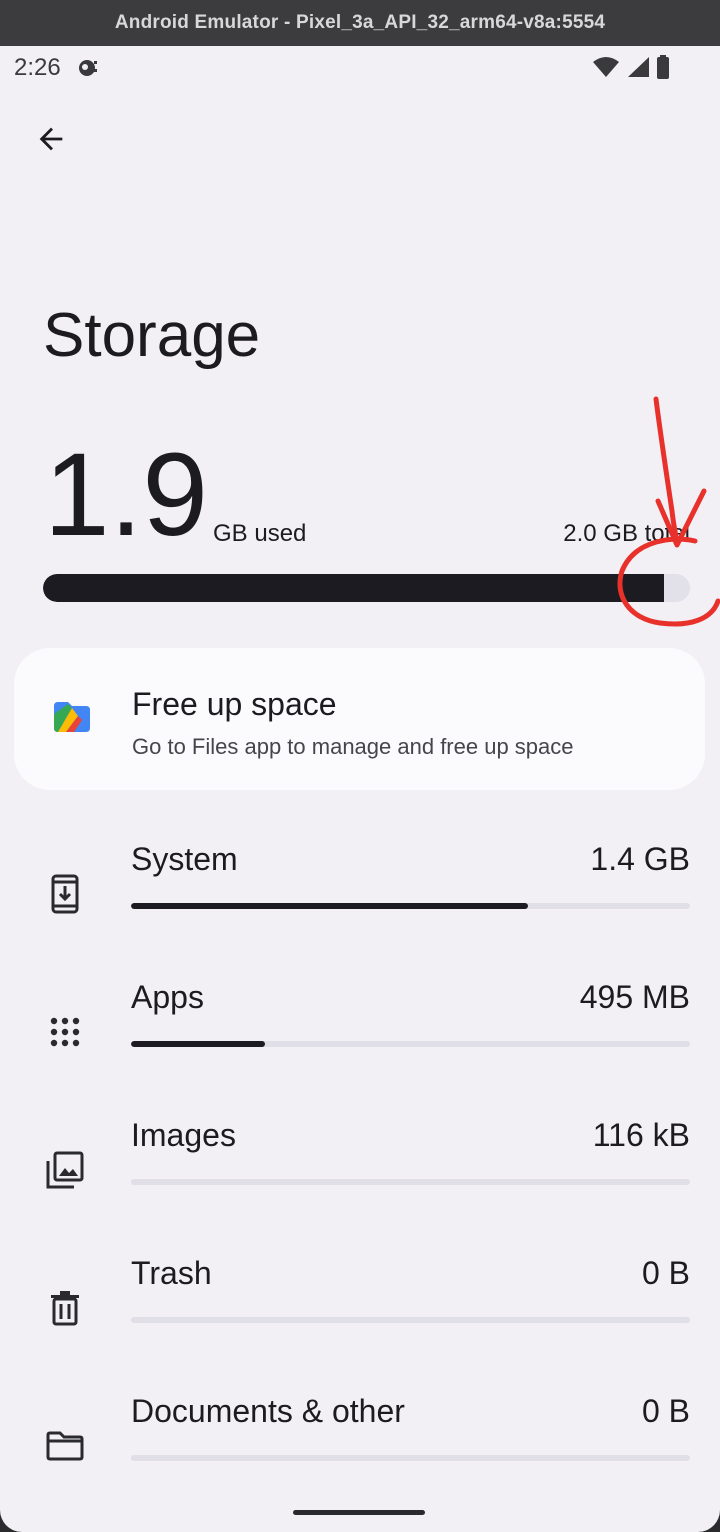 The width and height of the screenshot is (720, 1532). What do you see at coordinates (167, 997) in the screenshot?
I see `storage-row-label: Apps` at bounding box center [167, 997].